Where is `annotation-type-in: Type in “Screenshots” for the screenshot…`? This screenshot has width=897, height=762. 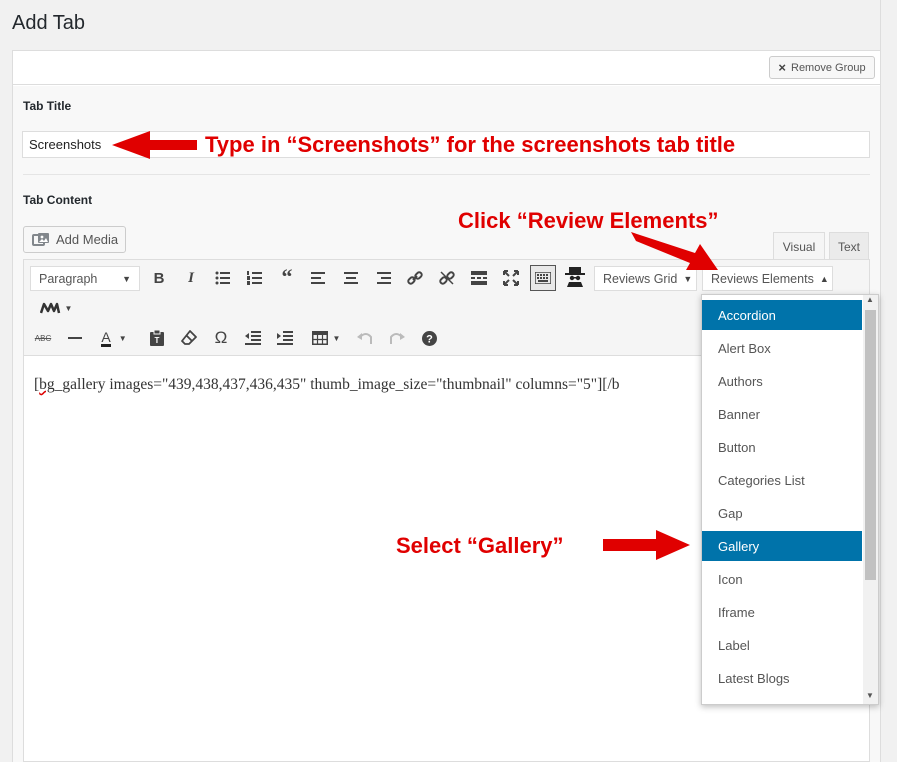 annotation-type-in: Type in “Screenshots” for the screenshot… is located at coordinates (470, 144).